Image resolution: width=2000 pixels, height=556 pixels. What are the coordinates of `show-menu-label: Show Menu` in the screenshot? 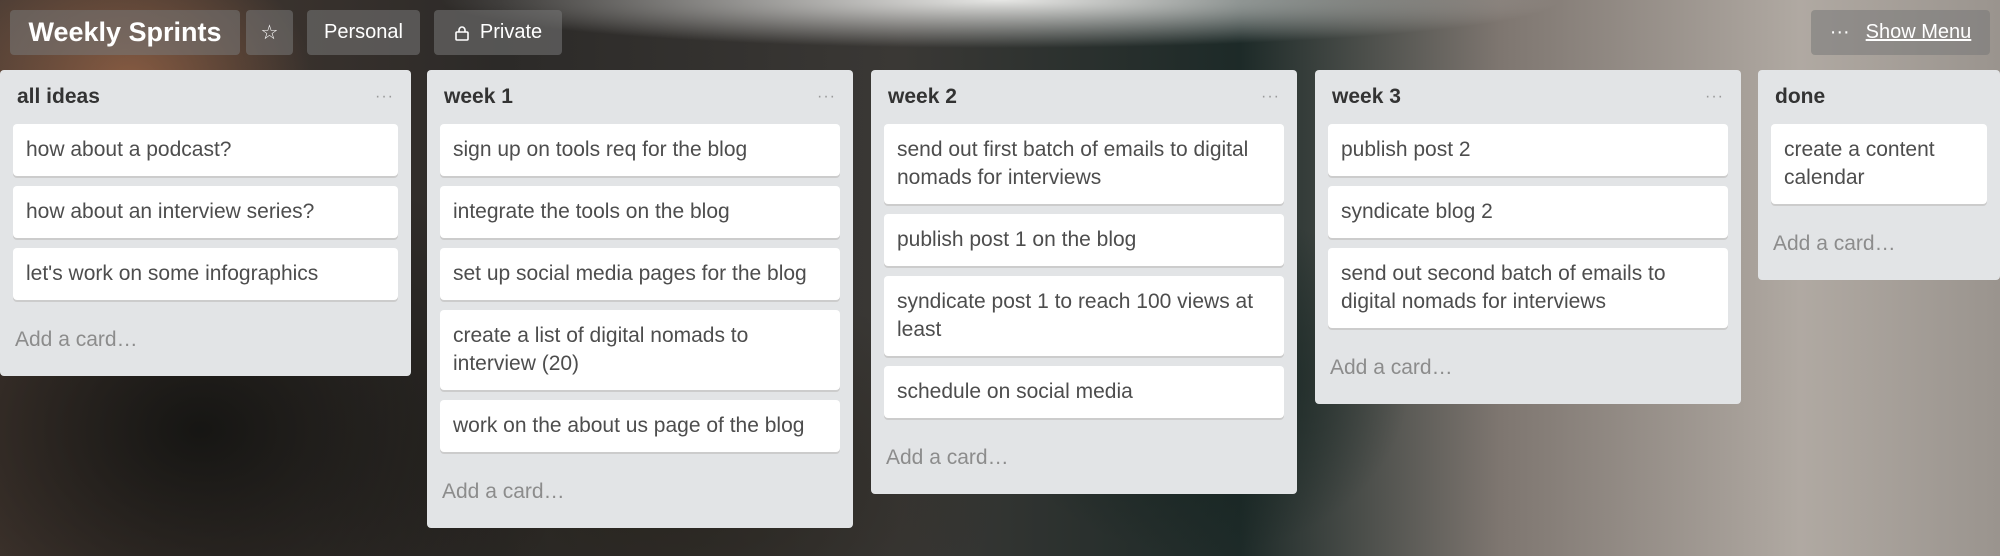 It's located at (1918, 32).